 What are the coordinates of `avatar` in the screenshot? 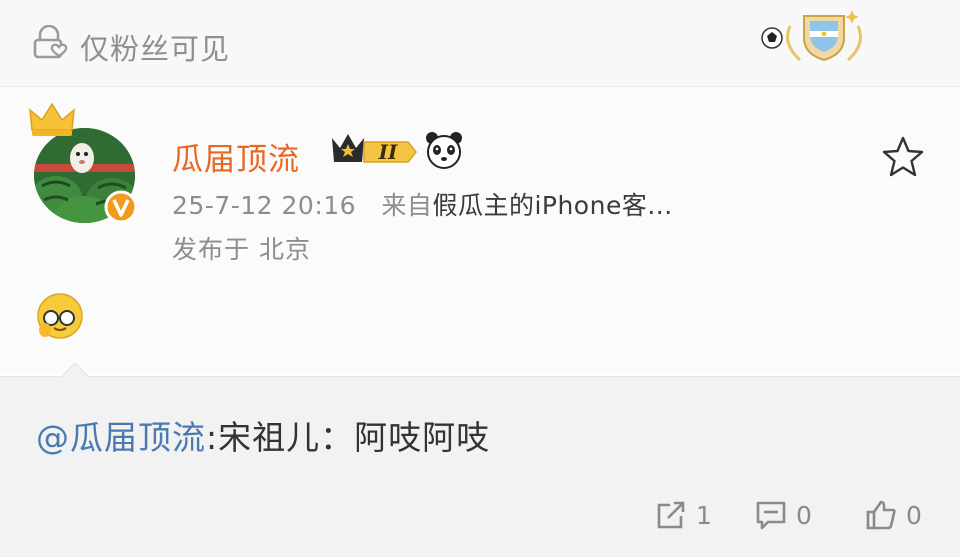 It's located at (84, 162).